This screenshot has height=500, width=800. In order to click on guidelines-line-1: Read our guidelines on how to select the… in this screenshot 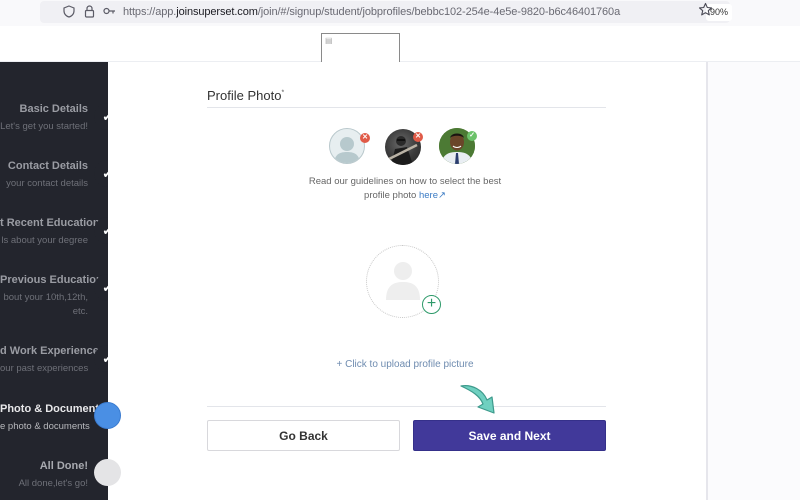, I will do `click(405, 181)`.